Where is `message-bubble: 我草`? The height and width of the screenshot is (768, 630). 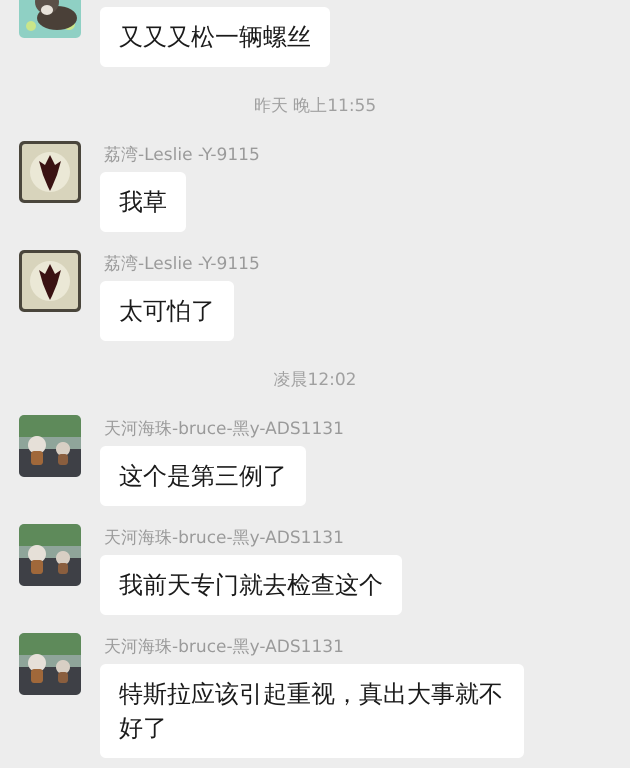
message-bubble: 我草 is located at coordinates (143, 202).